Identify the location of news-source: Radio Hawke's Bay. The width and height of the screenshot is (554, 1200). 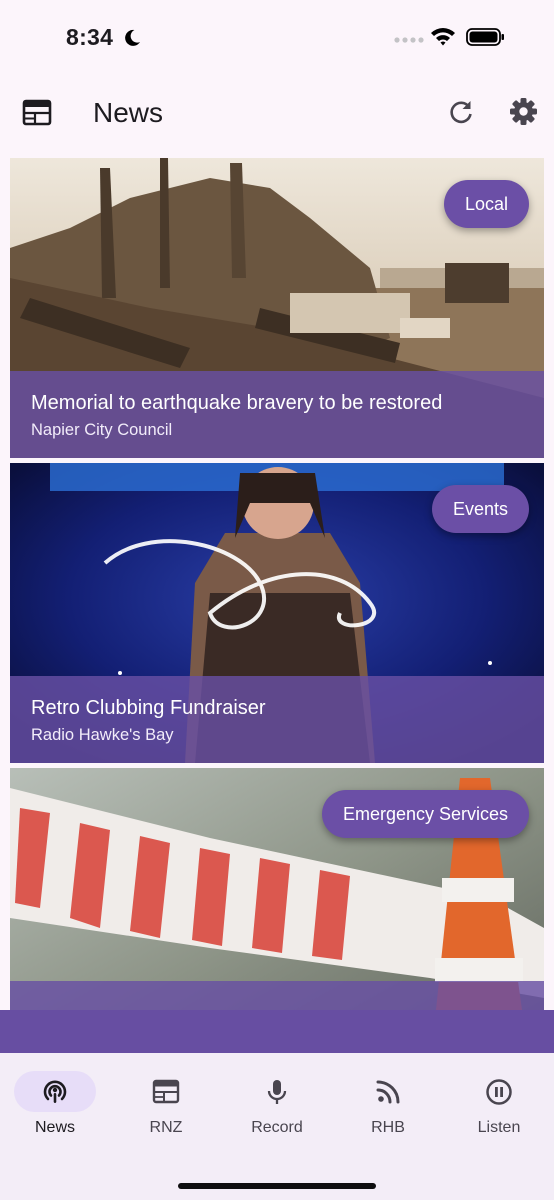
(102, 735).